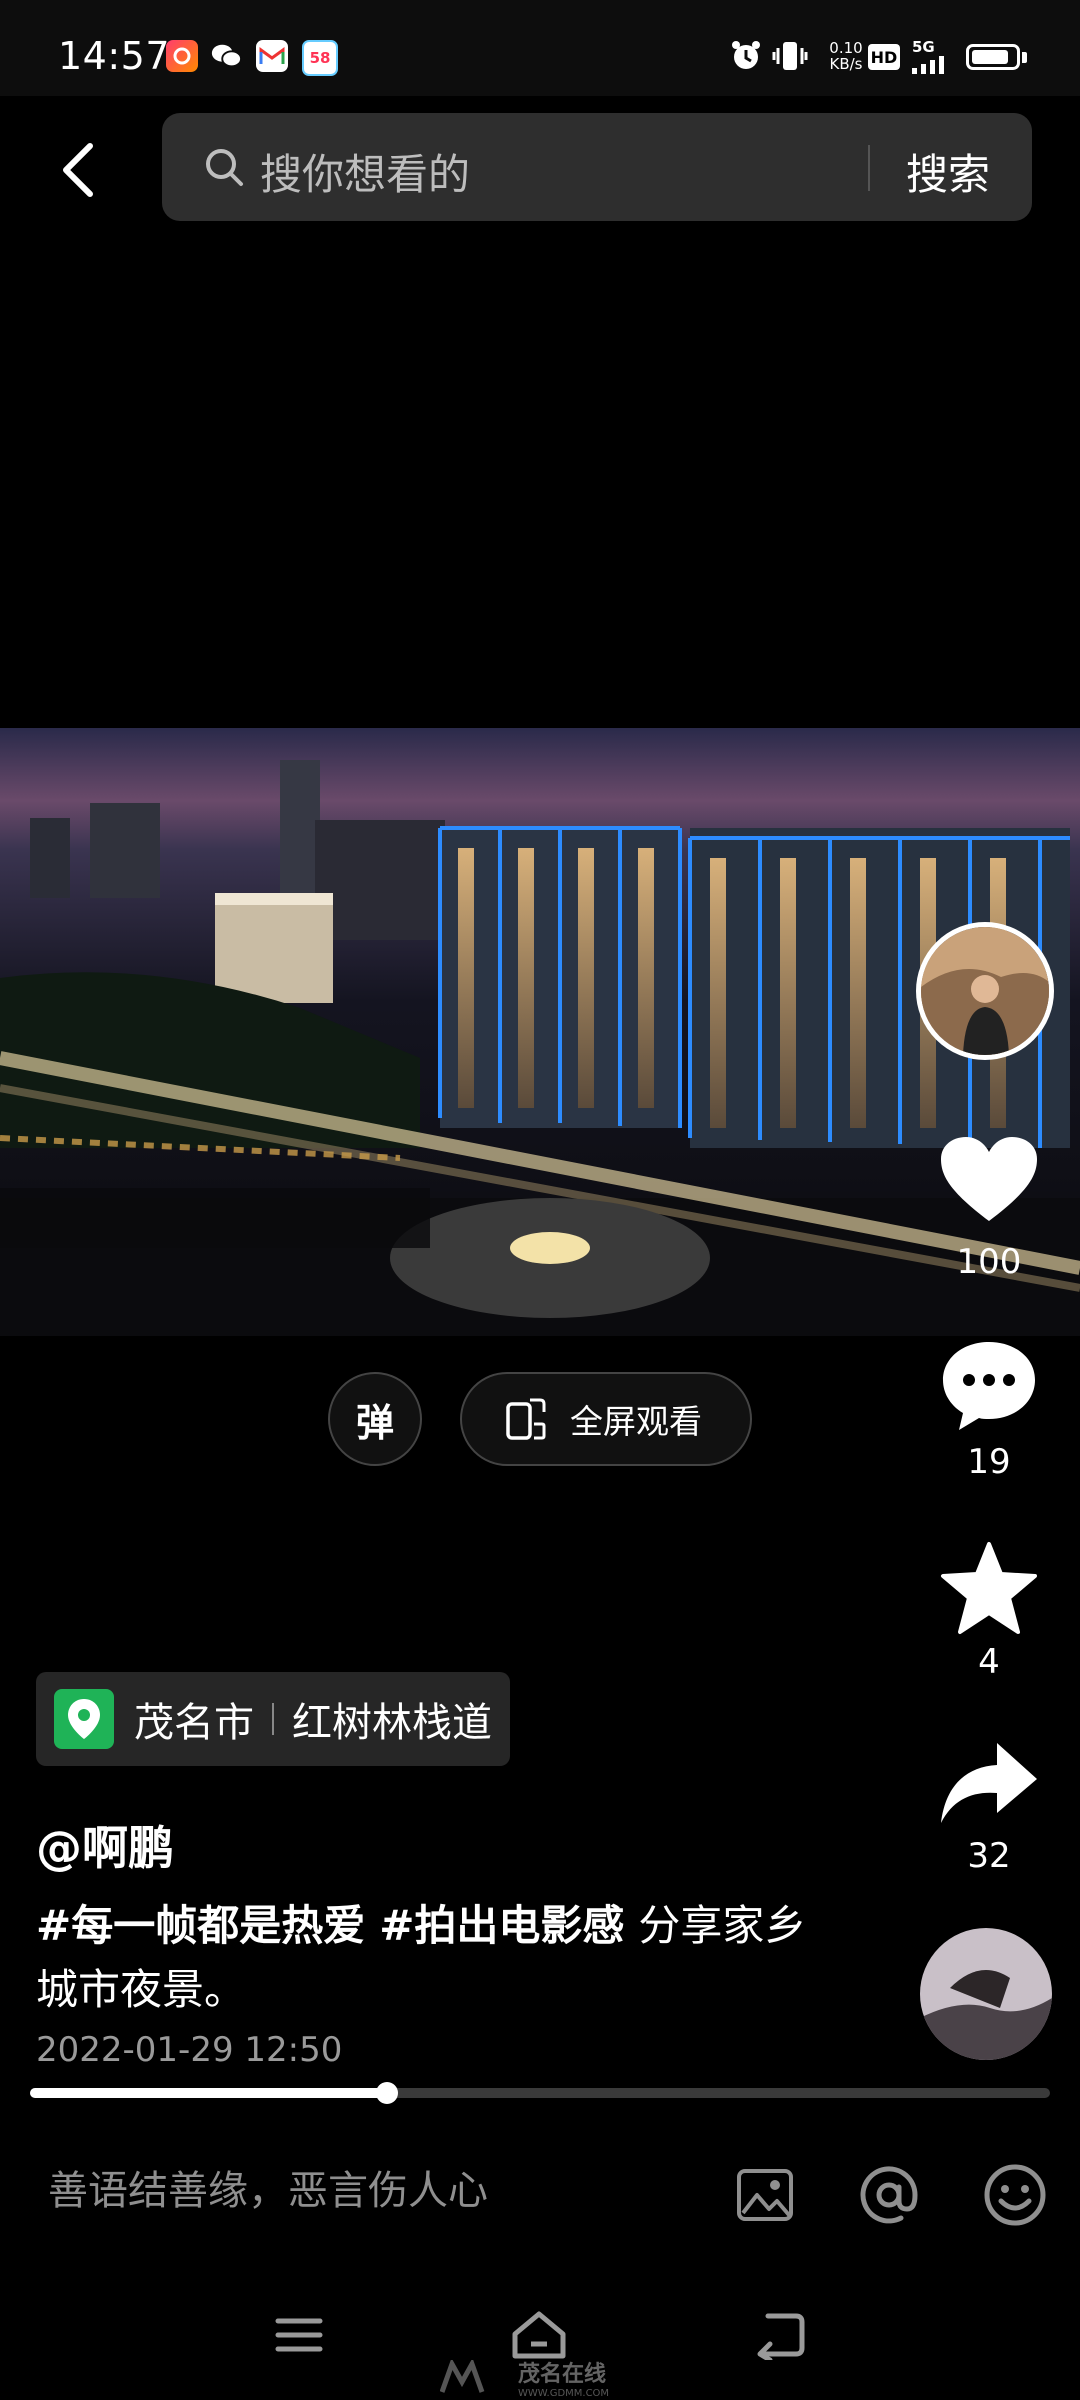  What do you see at coordinates (781, 2335) in the screenshot?
I see `back-nav-icon` at bounding box center [781, 2335].